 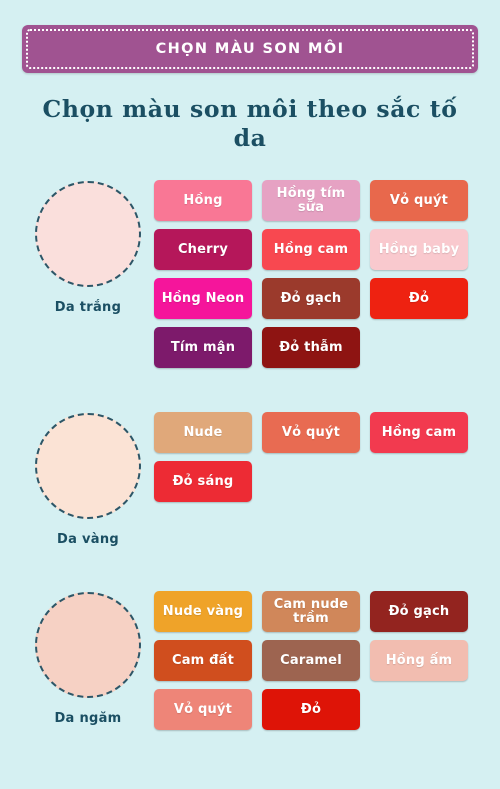 I want to click on header-banner-title: CHỌN MÀU SON MÔI, so click(x=250, y=49).